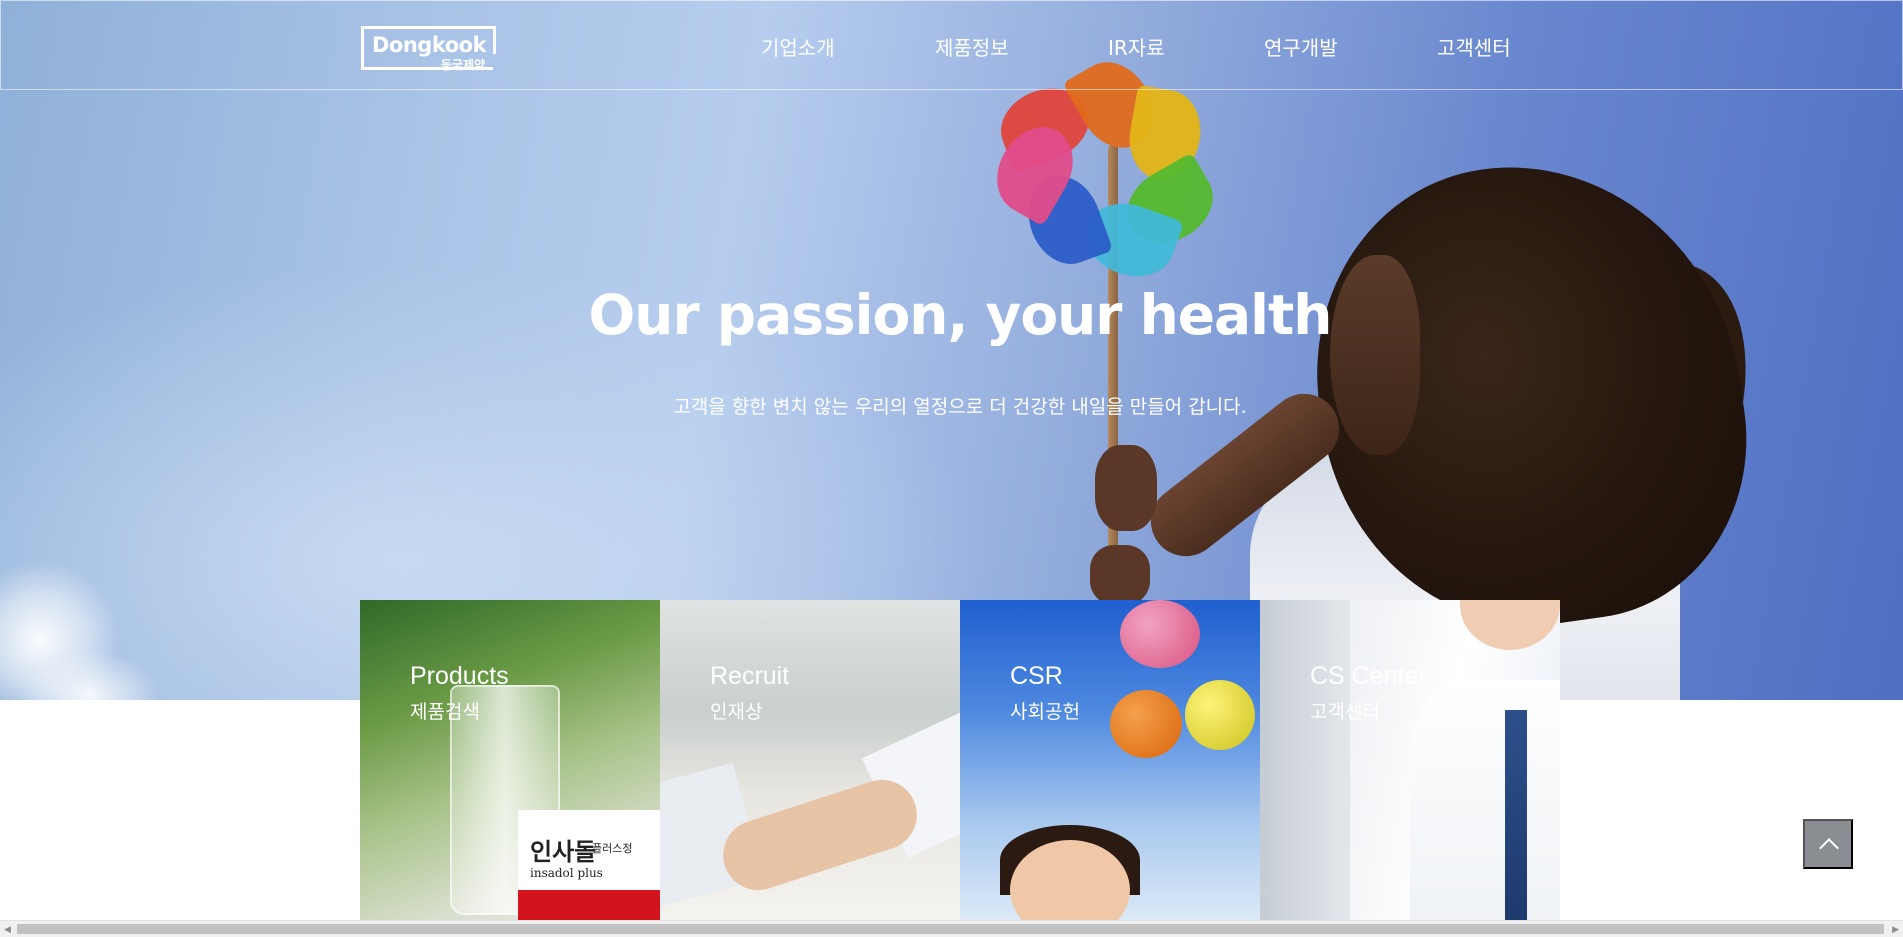  What do you see at coordinates (563, 852) in the screenshot?
I see `product-name: 인사돌` at bounding box center [563, 852].